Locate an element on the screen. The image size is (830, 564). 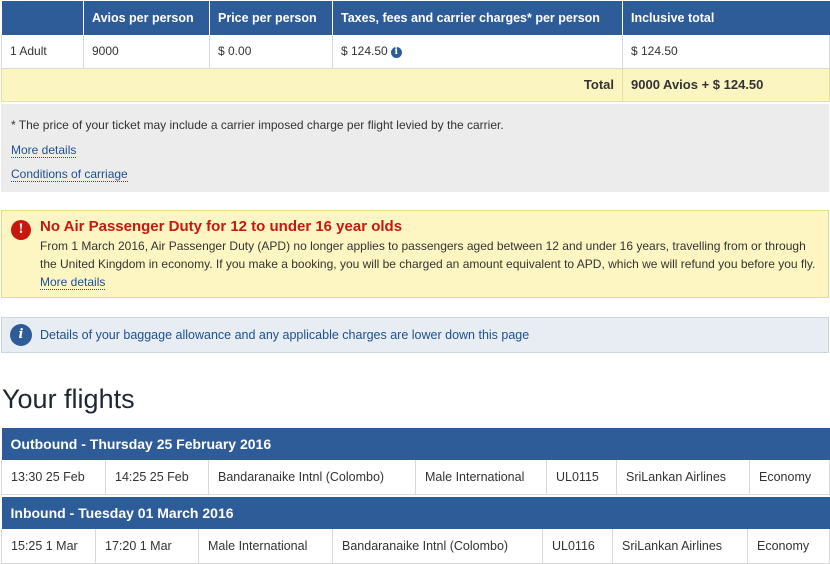
price-header-inclusive-total: Inclusive total is located at coordinates (726, 18).